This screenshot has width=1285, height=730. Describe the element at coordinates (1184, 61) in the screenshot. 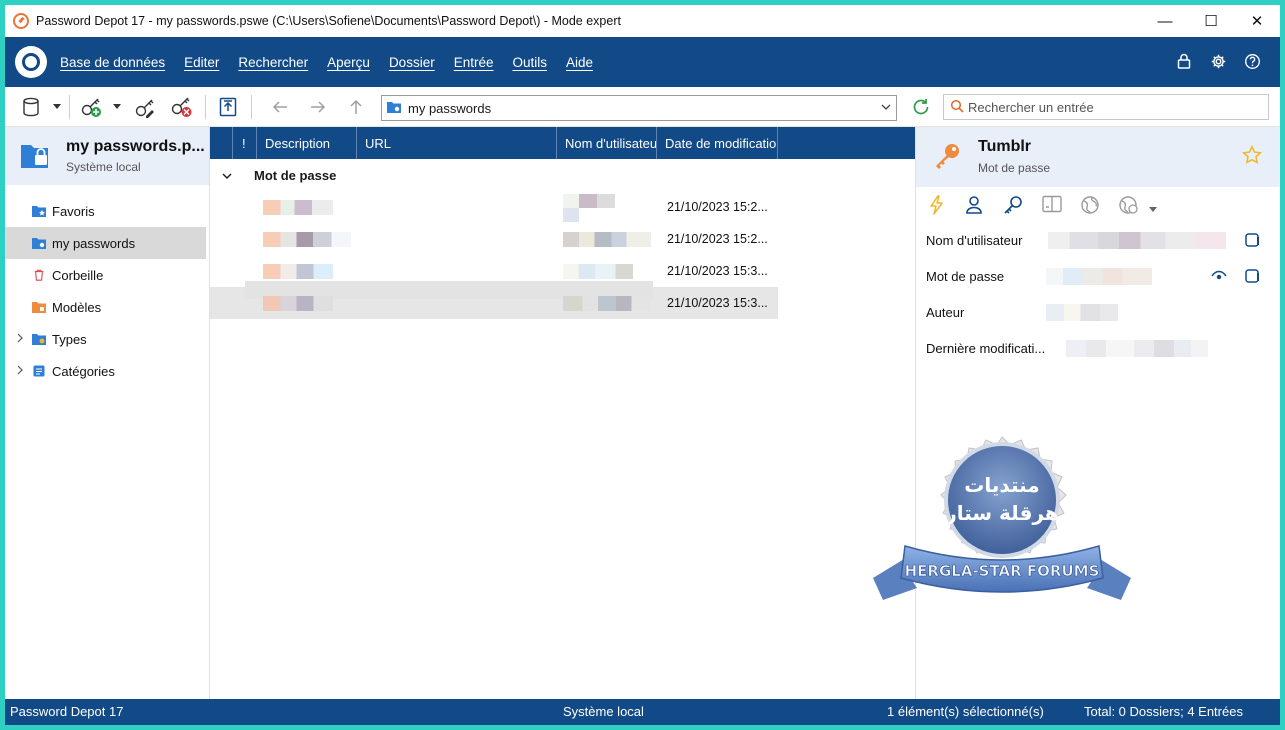

I see `lock-icon` at that location.